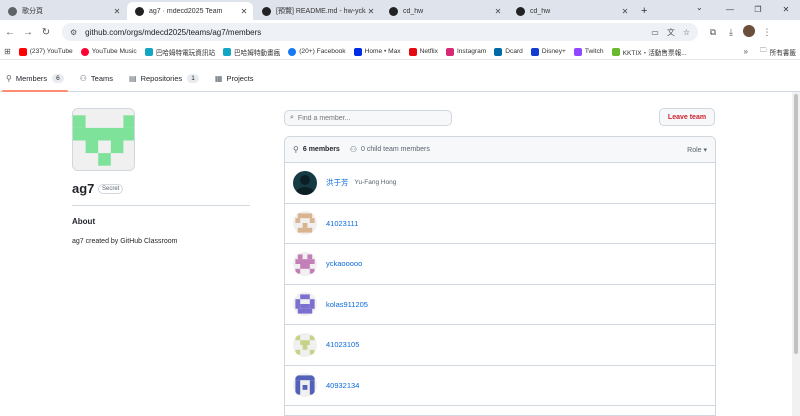 The image size is (800, 416). What do you see at coordinates (697, 150) in the screenshot?
I see `role-filter-dropdown: Role ▾` at bounding box center [697, 150].